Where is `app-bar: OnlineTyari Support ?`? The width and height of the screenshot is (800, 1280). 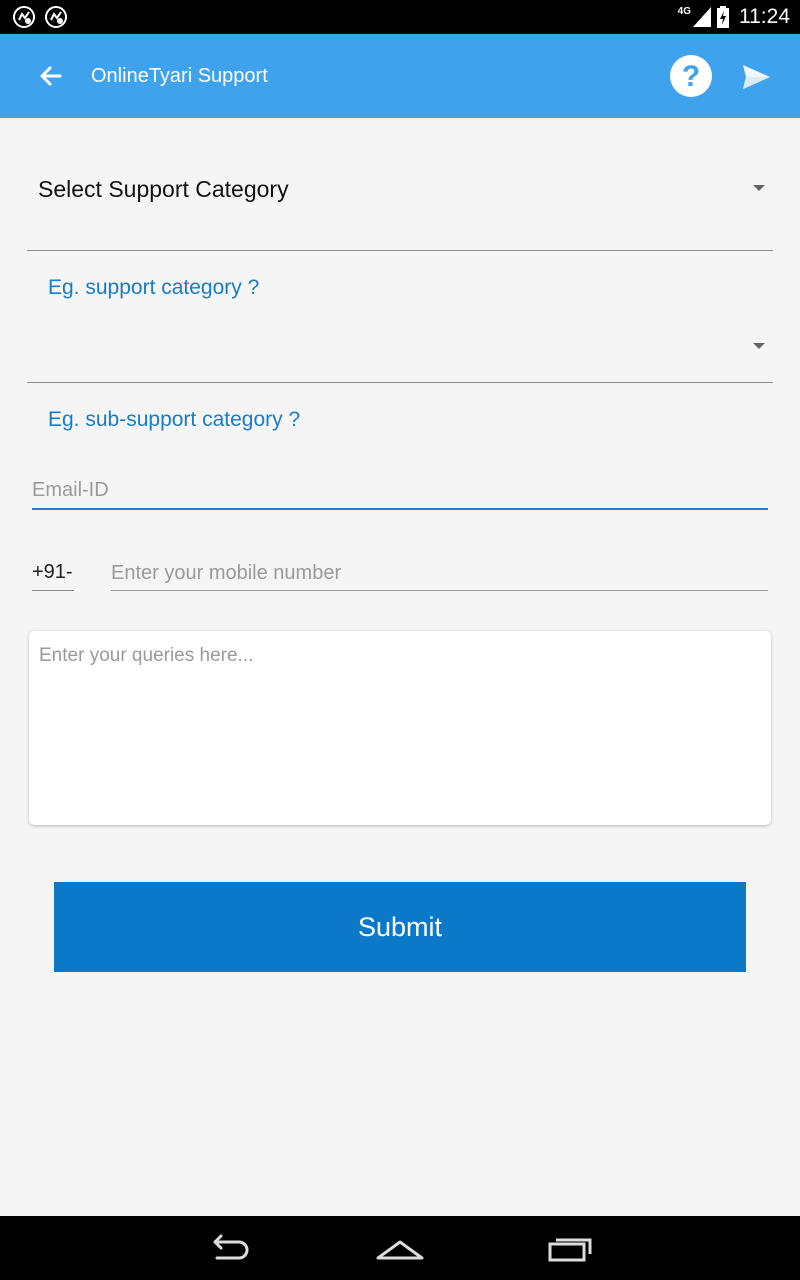
app-bar: OnlineTyari Support ? is located at coordinates (400, 76).